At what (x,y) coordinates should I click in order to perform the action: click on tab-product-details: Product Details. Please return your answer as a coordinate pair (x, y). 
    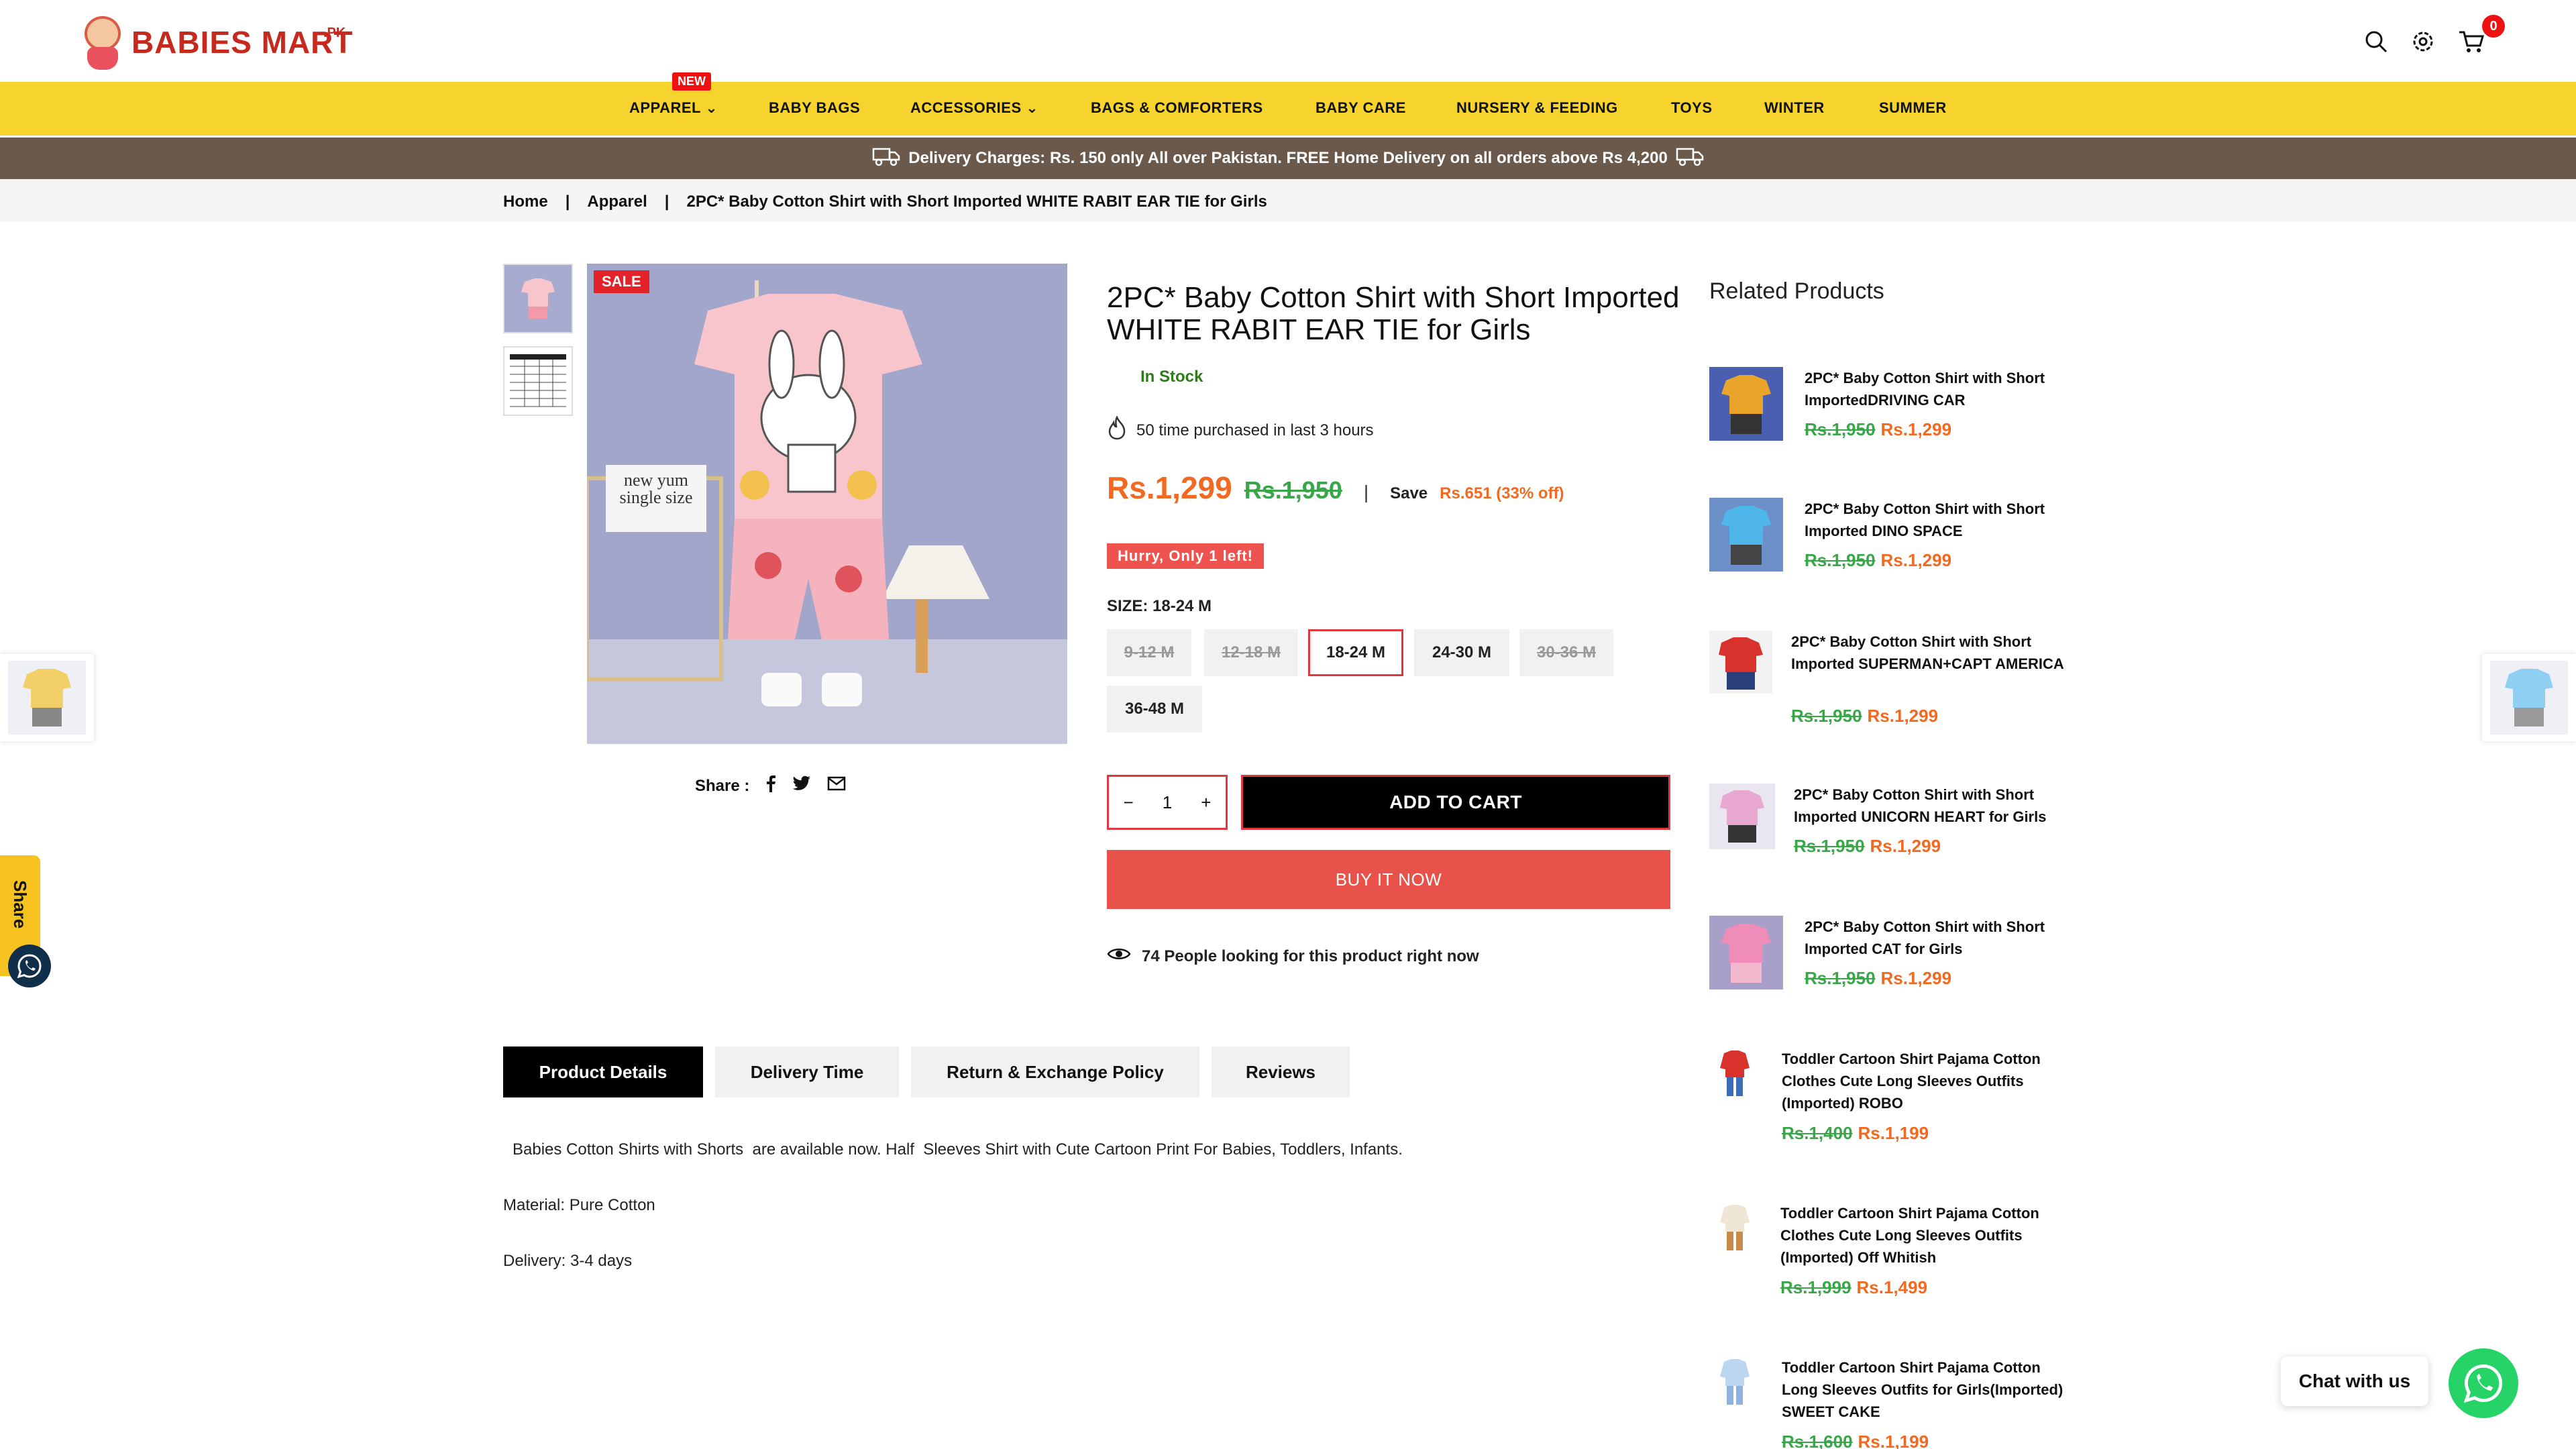
    Looking at the image, I should click on (603, 1071).